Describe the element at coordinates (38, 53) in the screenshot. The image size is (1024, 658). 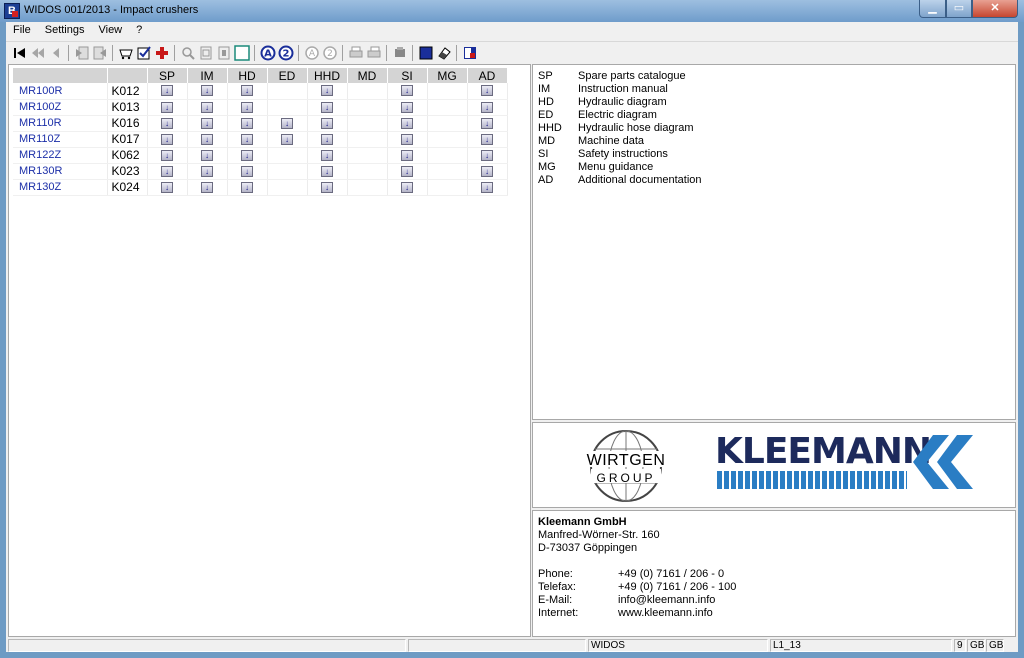
I see `fast-back-icon` at that location.